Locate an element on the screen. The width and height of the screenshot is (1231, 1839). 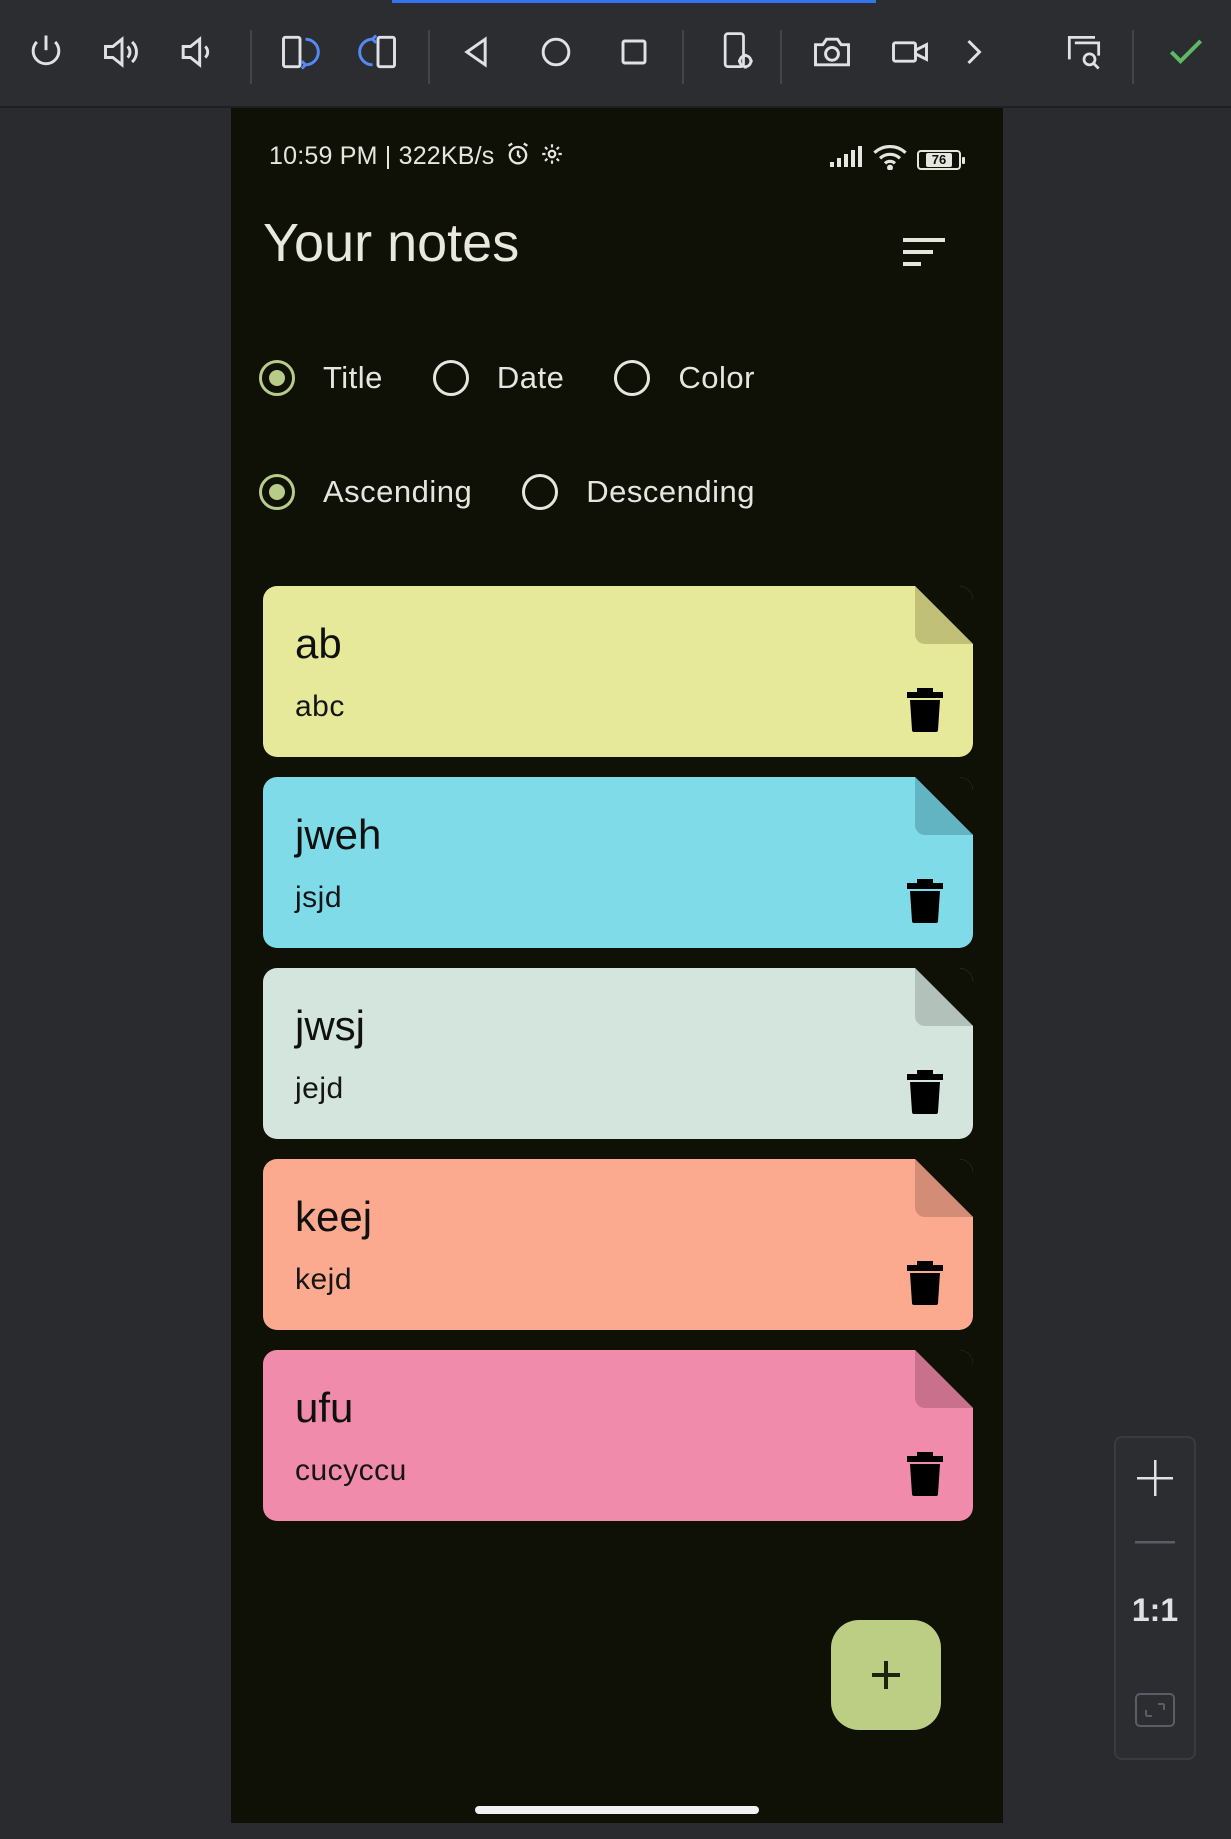
back-icon is located at coordinates (476, 52).